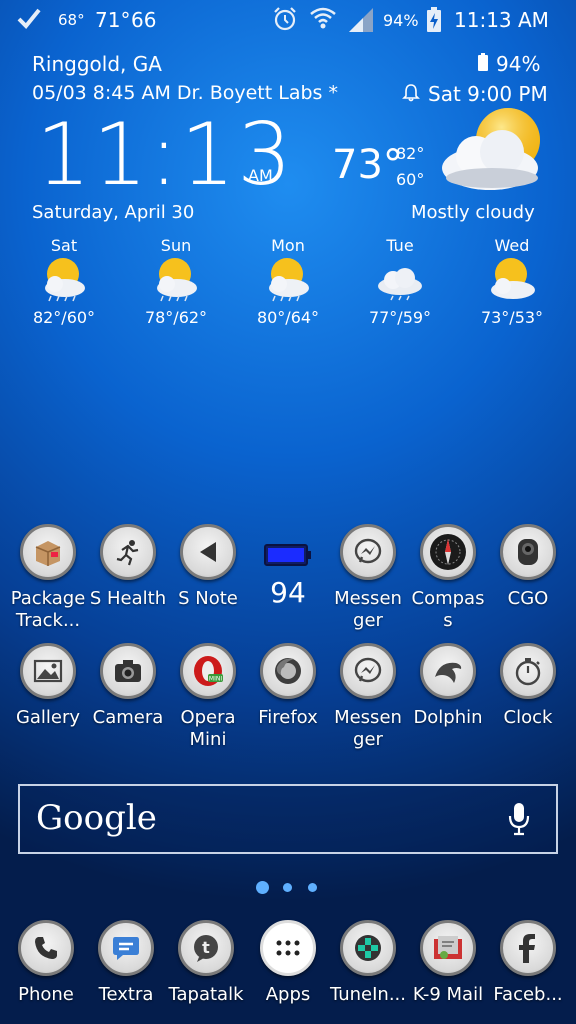 The height and width of the screenshot is (1024, 576). What do you see at coordinates (528, 567) in the screenshot?
I see `app-cgo: CGO` at bounding box center [528, 567].